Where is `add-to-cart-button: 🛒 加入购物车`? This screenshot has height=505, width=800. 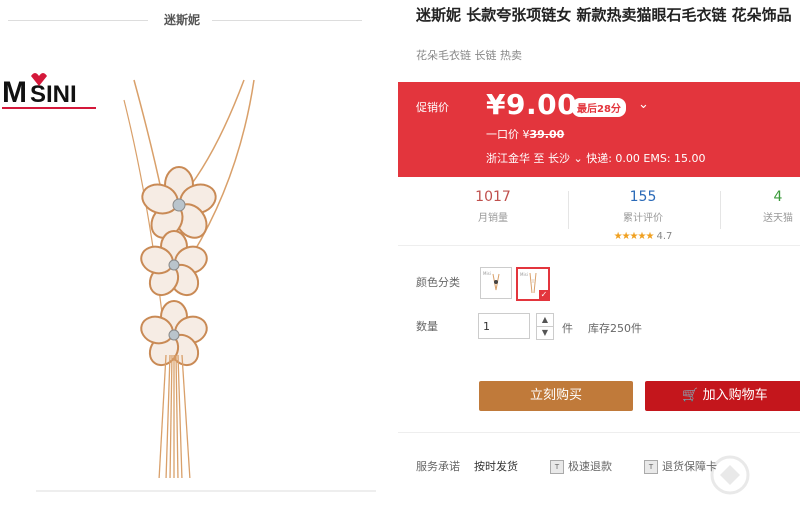
add-to-cart-button: 🛒 加入购物车 is located at coordinates (722, 396).